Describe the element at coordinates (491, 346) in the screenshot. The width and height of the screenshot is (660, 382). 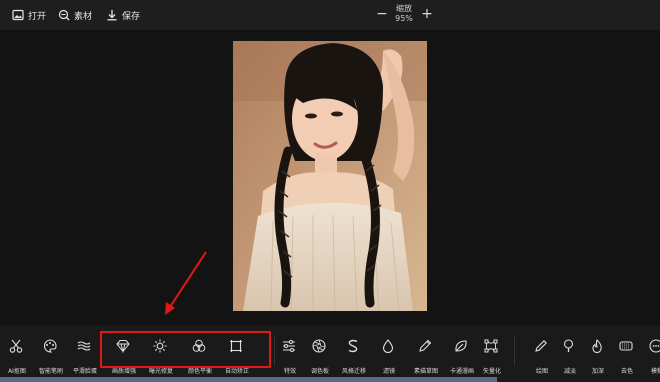
I see `vector-nodes-icon` at that location.